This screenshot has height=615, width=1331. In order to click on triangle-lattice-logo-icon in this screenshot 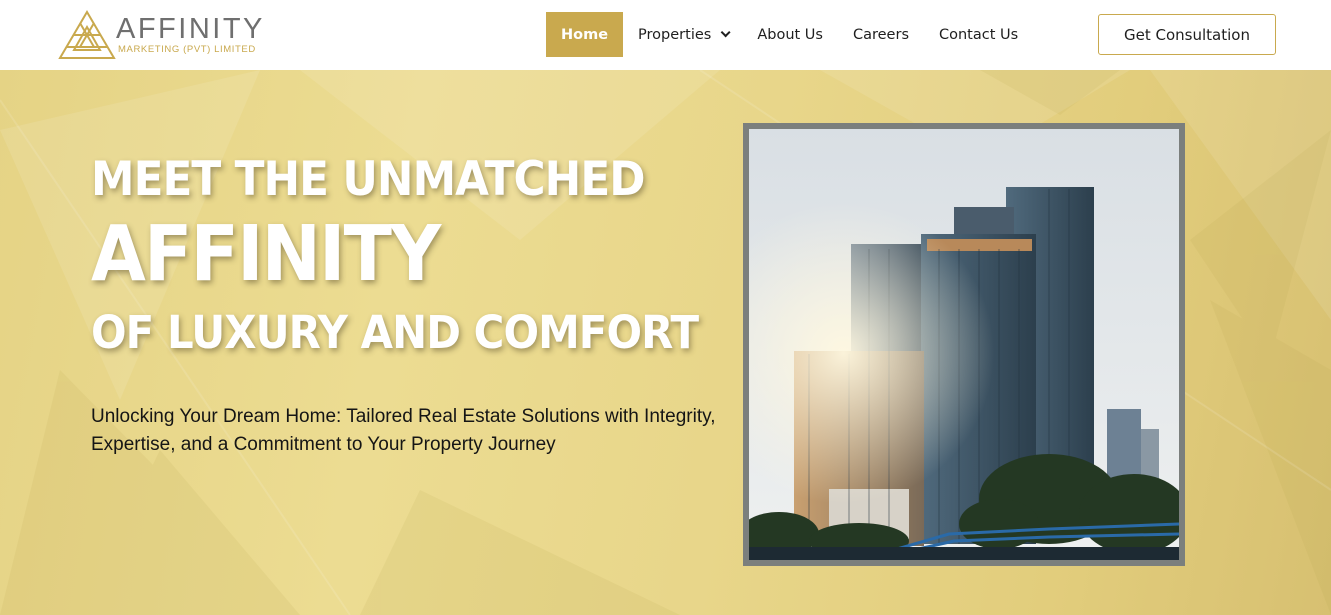, I will do `click(87, 34)`.